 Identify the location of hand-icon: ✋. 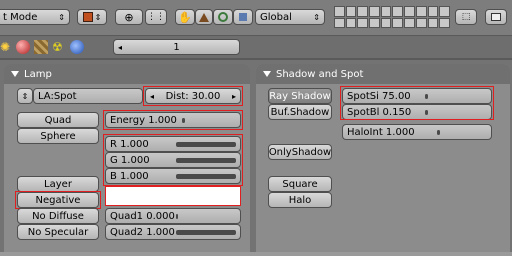
(185, 17).